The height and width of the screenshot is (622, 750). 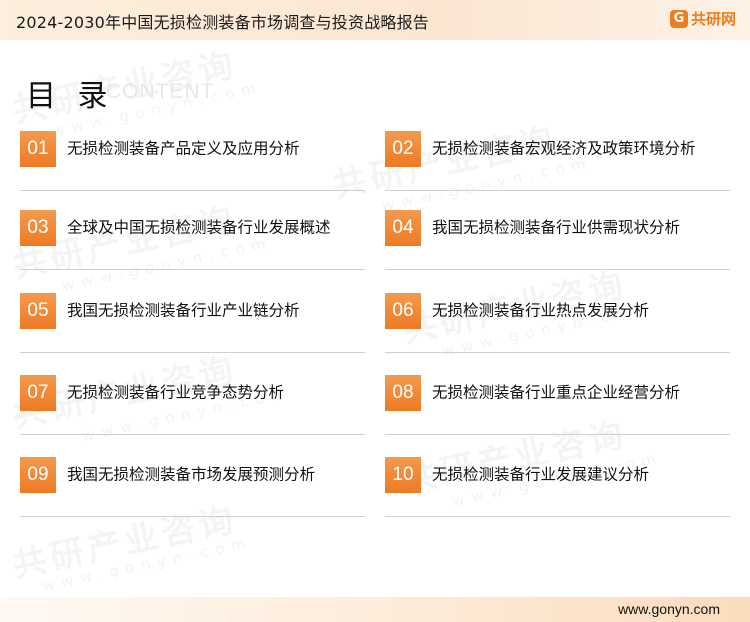 I want to click on footer-bar: www.gonyn.com, so click(x=375, y=609).